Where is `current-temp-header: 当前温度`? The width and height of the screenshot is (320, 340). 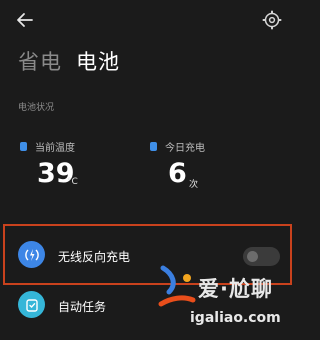
current-temp-header: 当前温度 is located at coordinates (47, 146).